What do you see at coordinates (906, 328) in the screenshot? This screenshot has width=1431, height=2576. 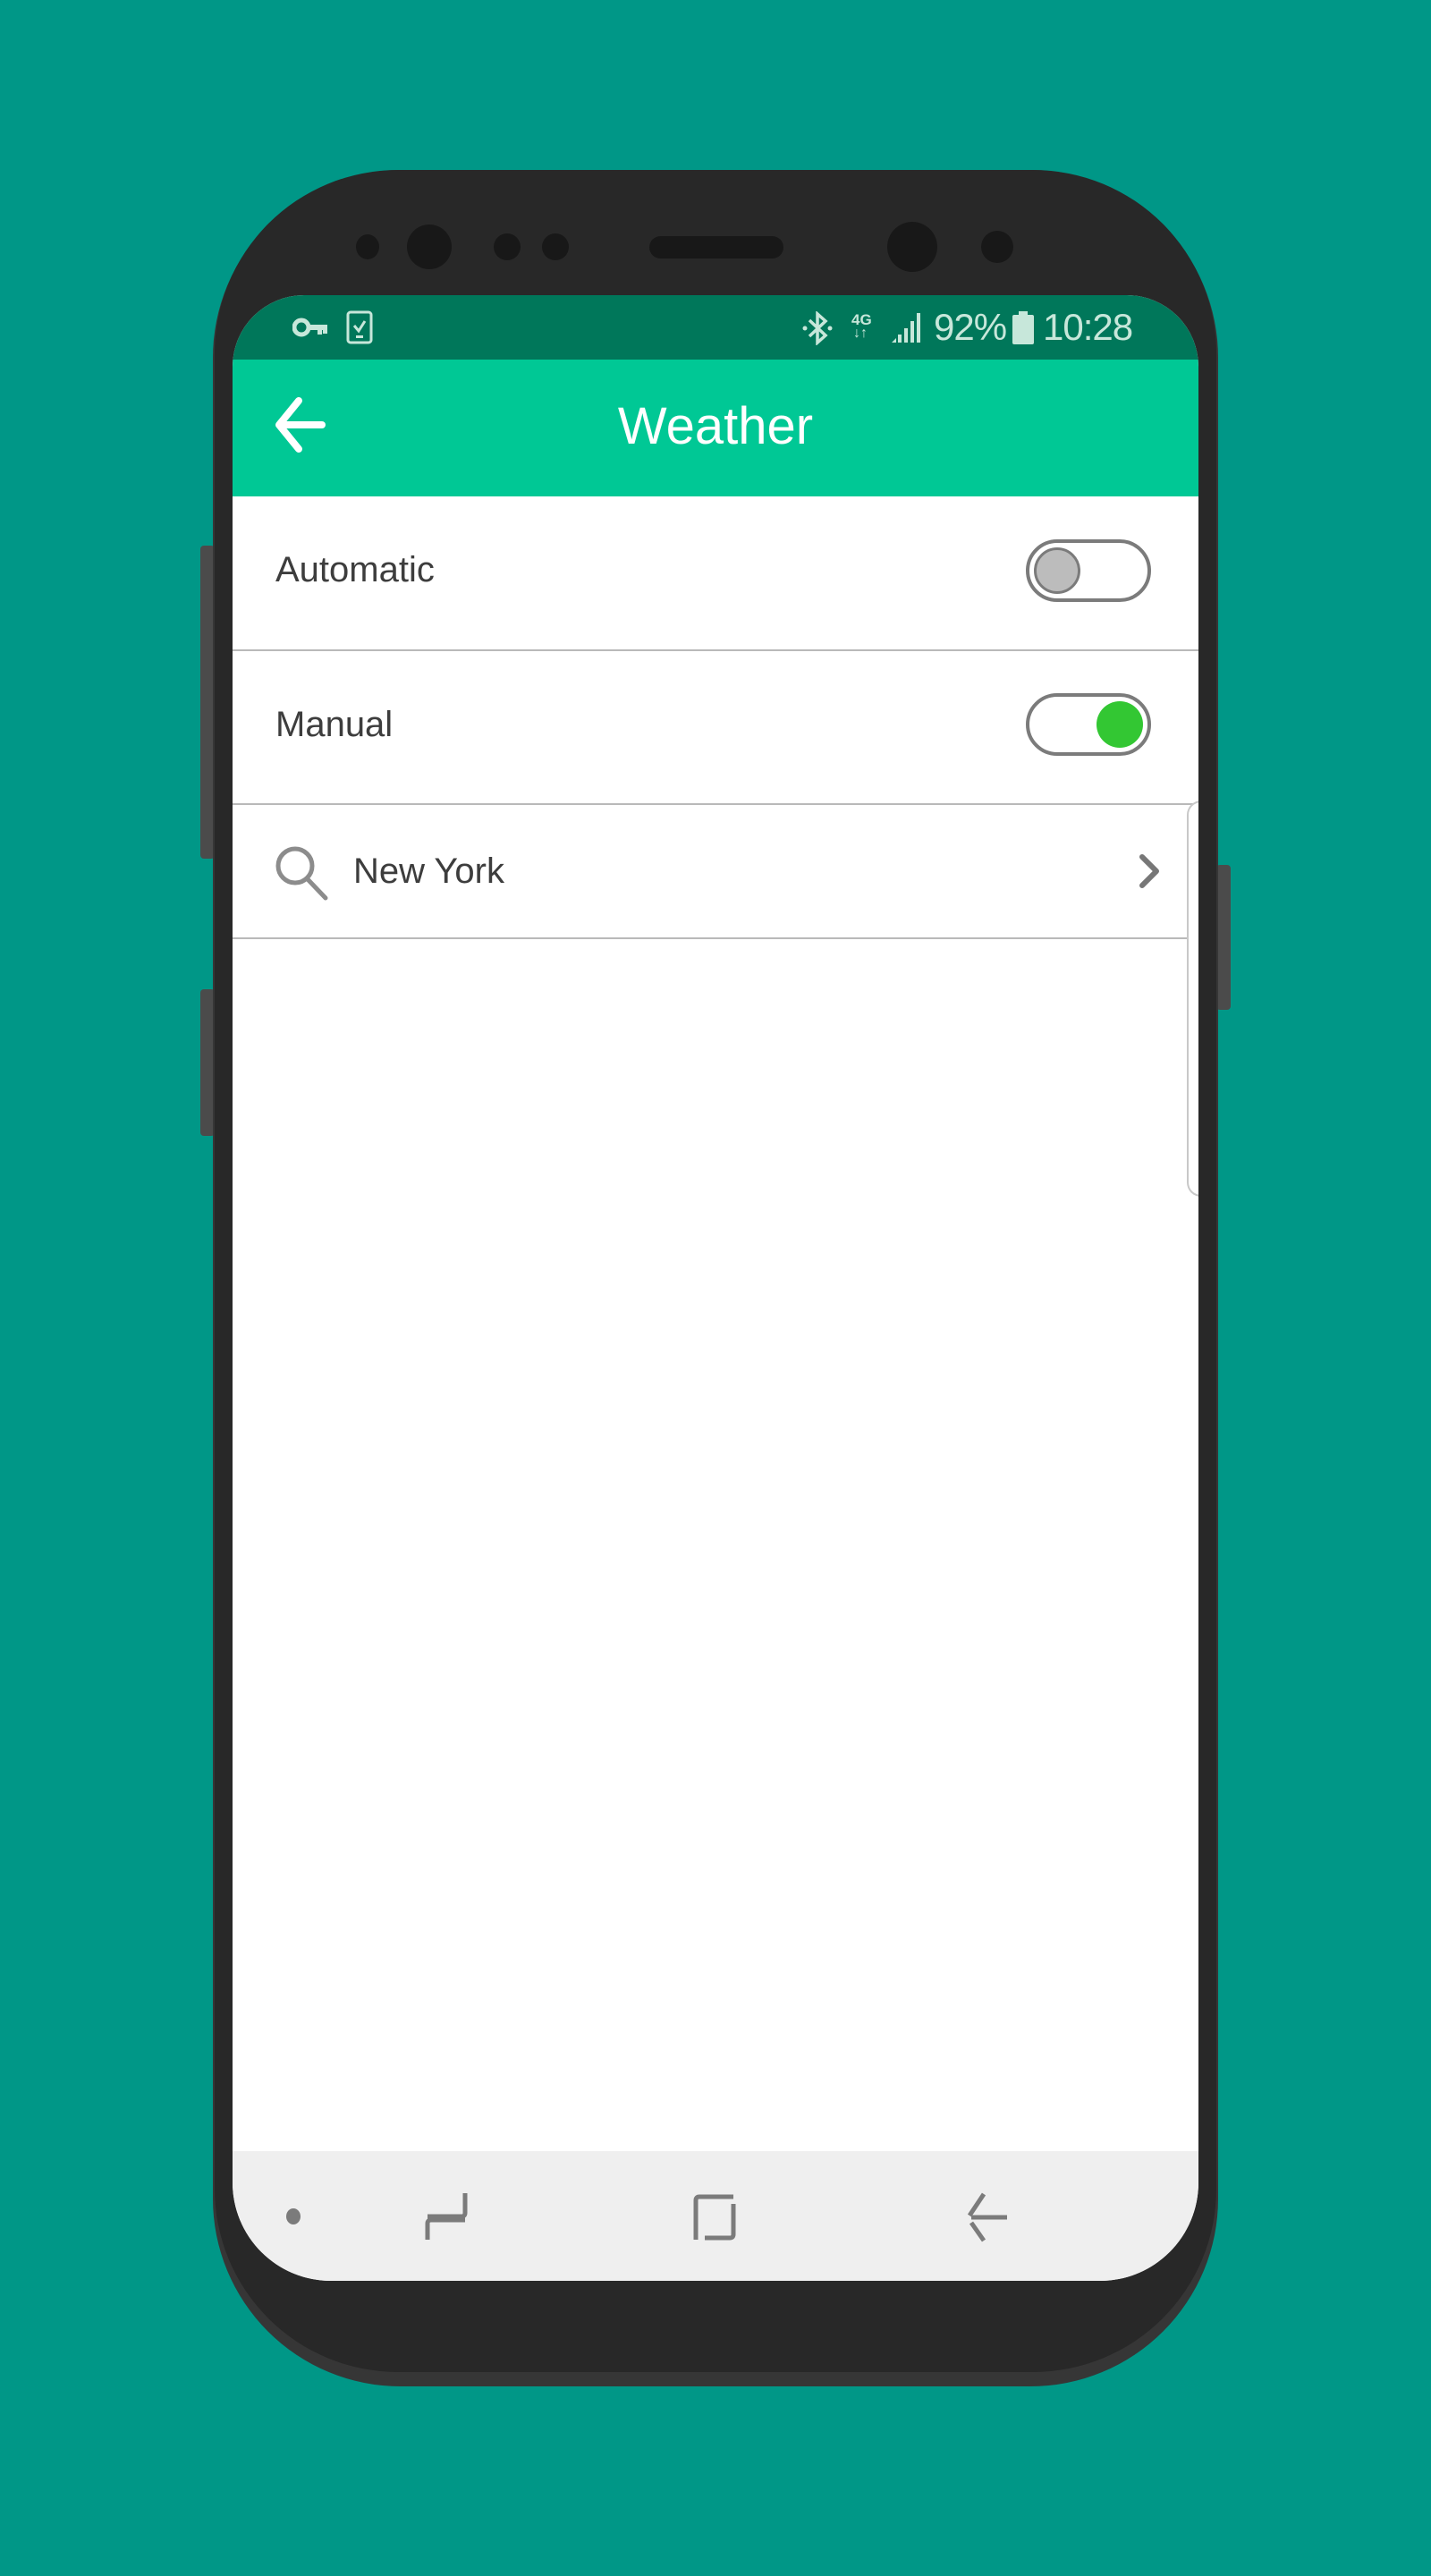 I see `signal-icon` at bounding box center [906, 328].